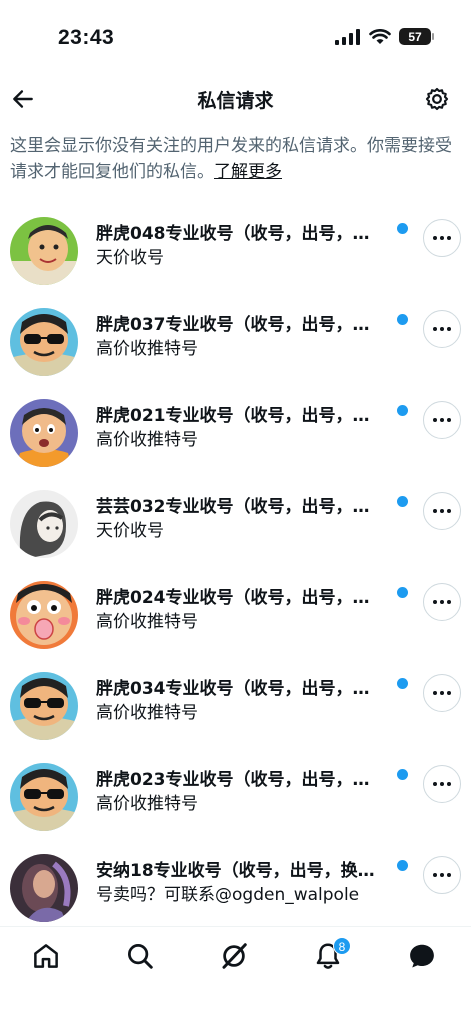 The image size is (471, 1024). I want to click on status-time: 23:43, so click(86, 37).